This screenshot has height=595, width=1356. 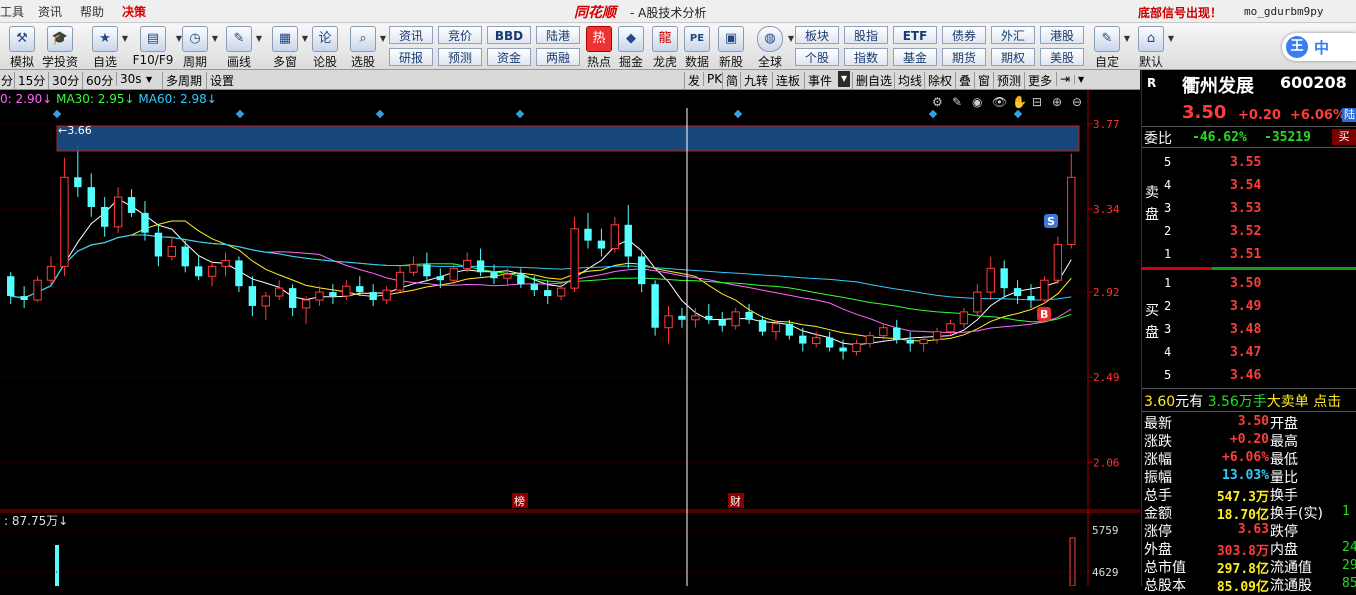 I want to click on draw-line-button: ✎ 画线 ▼, so click(x=242, y=46).